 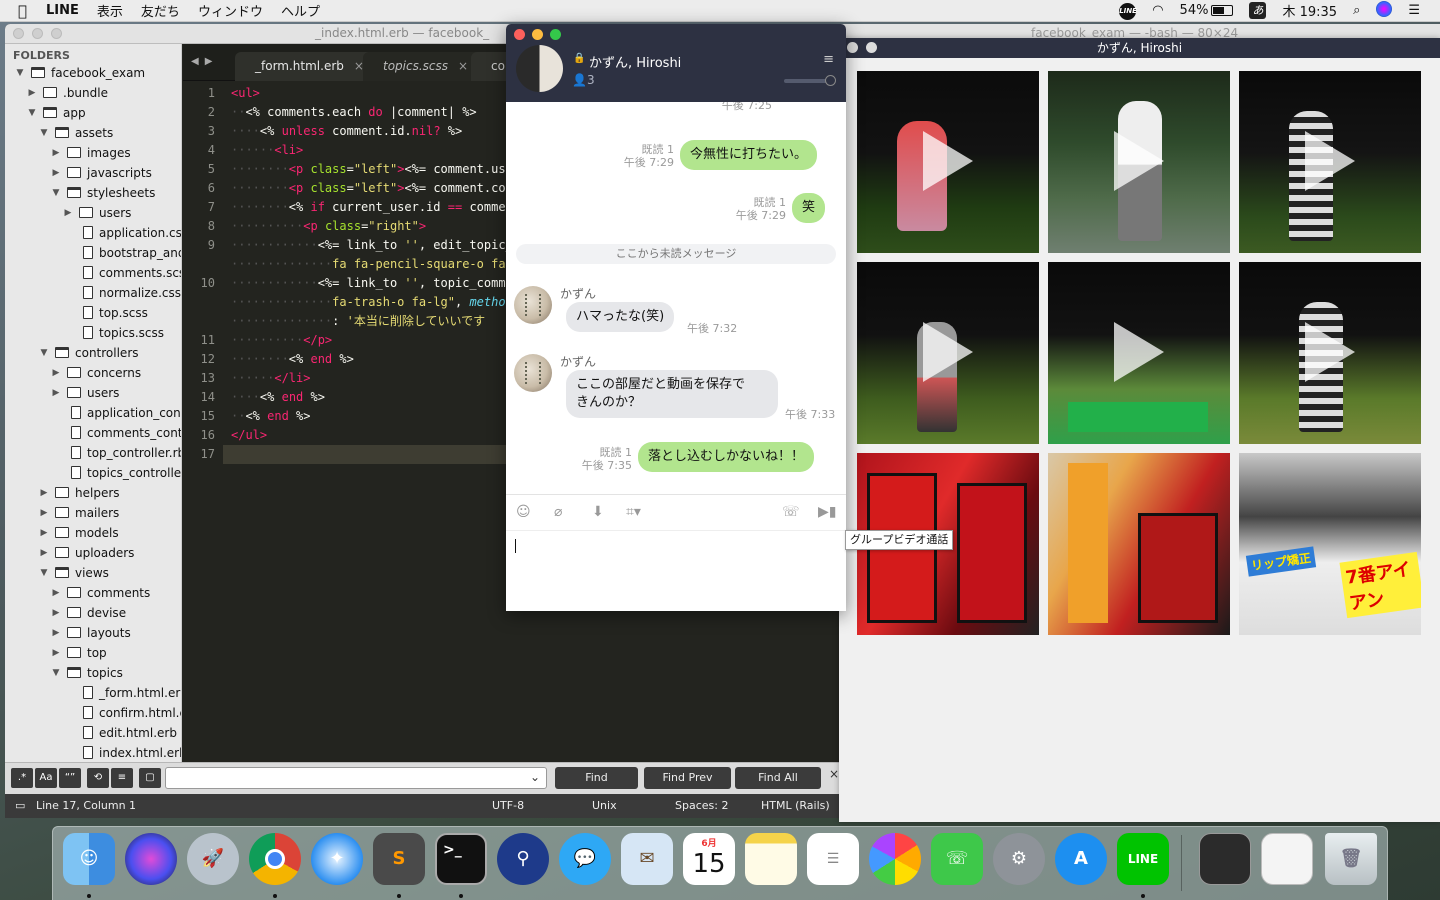 I want to click on notification-center-icon: ☰, so click(x=1414, y=10).